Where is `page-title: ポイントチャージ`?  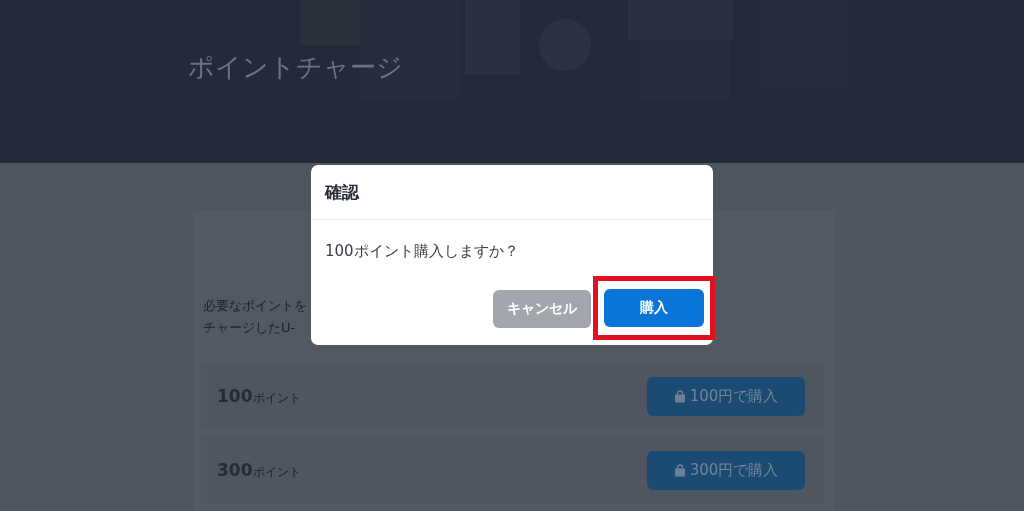
page-title: ポイントチャージ is located at coordinates (295, 67).